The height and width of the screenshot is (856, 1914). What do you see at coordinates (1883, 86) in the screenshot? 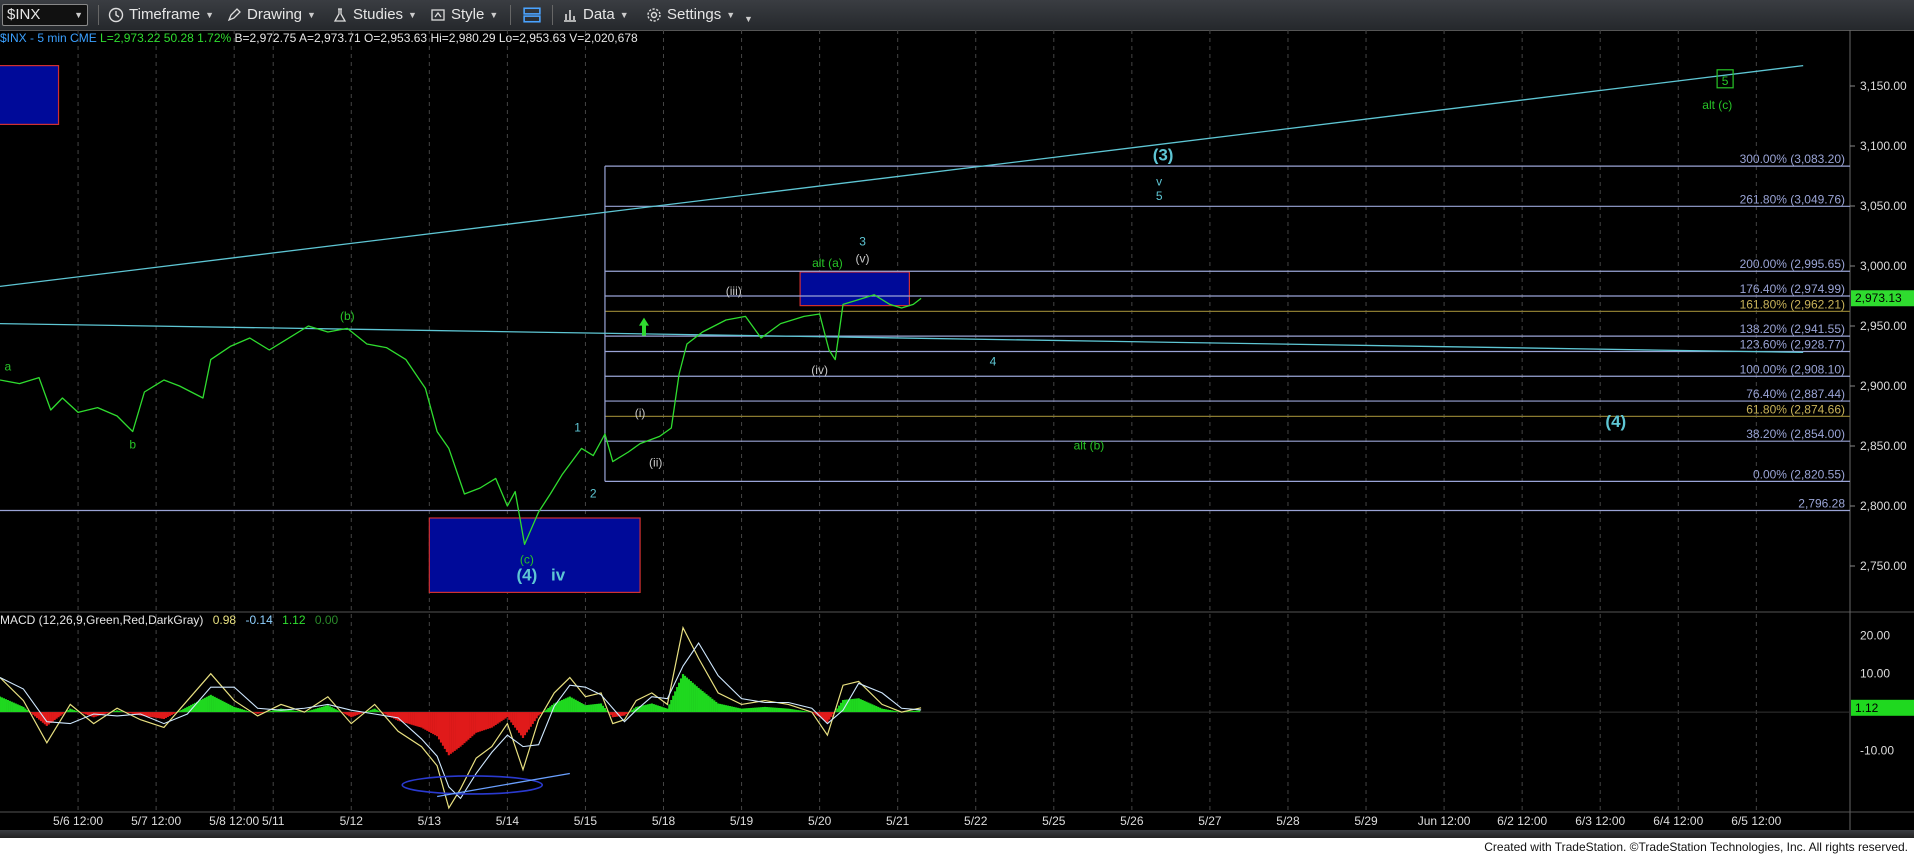
I see `price-tick-label: 3,150.00` at bounding box center [1883, 86].